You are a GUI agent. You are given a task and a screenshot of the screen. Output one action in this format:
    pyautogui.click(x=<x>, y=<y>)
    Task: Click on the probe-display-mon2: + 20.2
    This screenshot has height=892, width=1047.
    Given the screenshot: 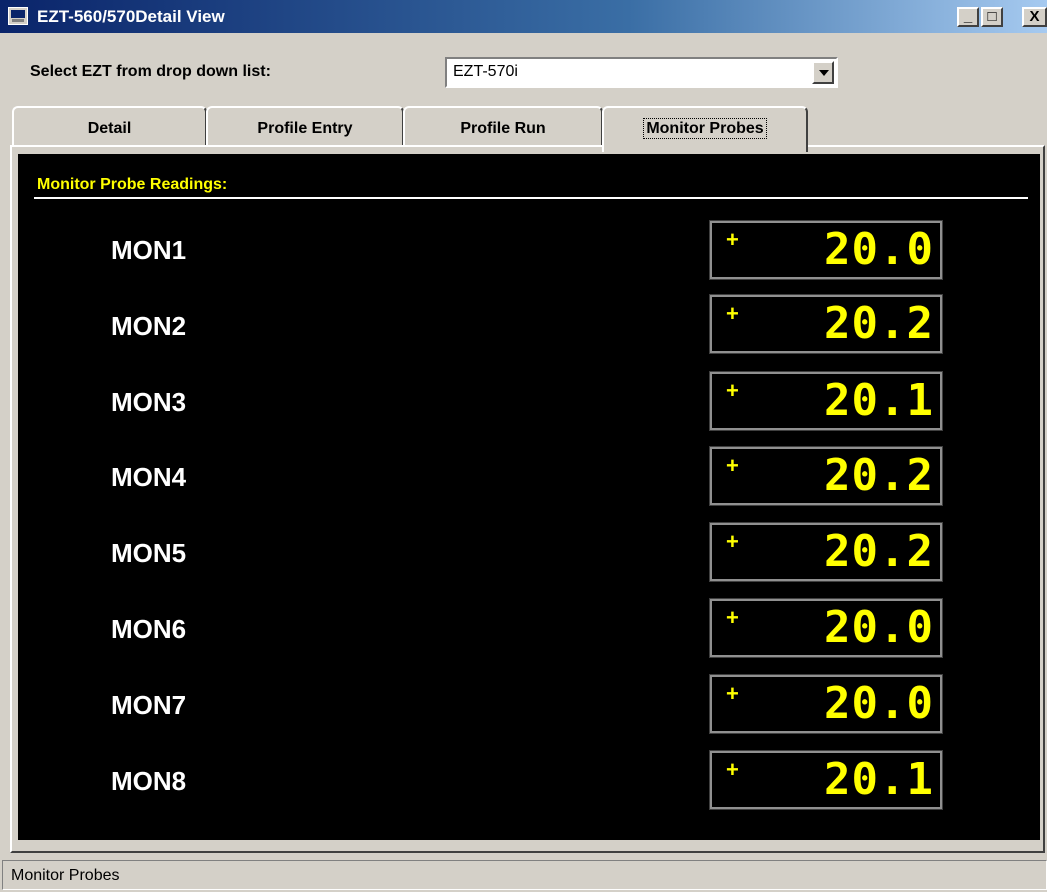 What is the action you would take?
    pyautogui.click(x=826, y=324)
    